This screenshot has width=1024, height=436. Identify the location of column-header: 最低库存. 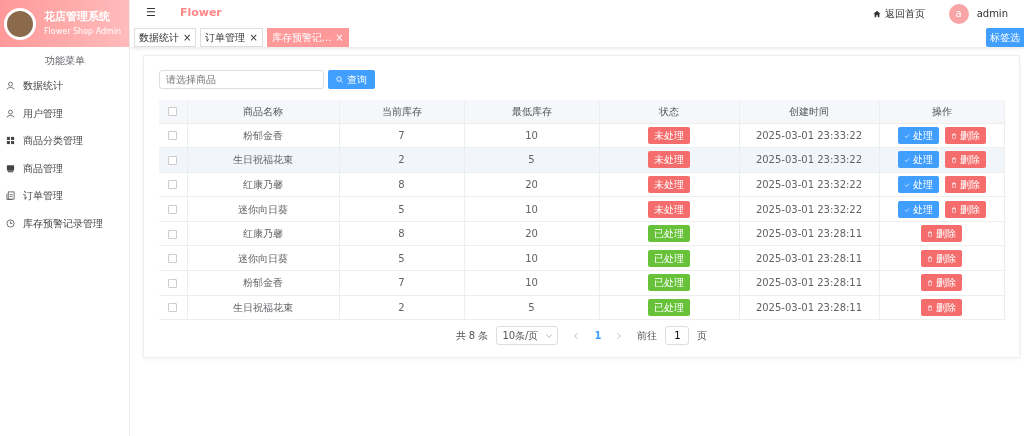
(531, 111).